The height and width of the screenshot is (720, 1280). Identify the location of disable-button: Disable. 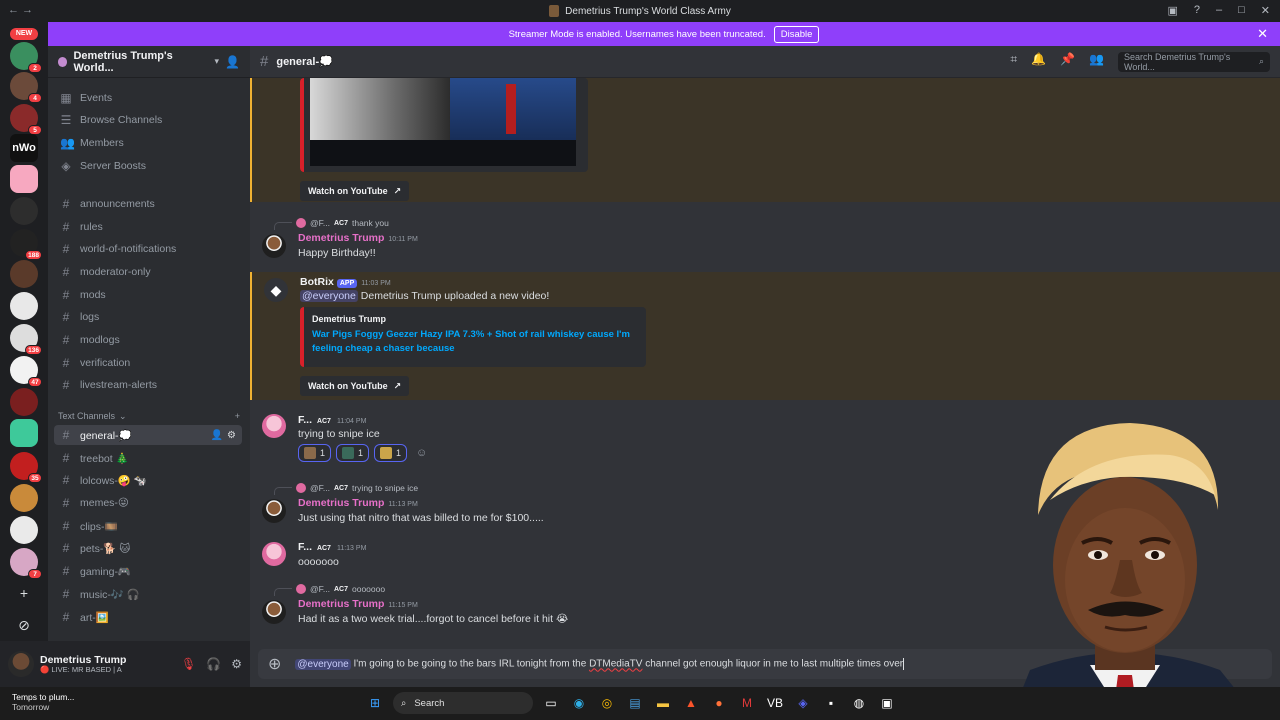
(796, 34).